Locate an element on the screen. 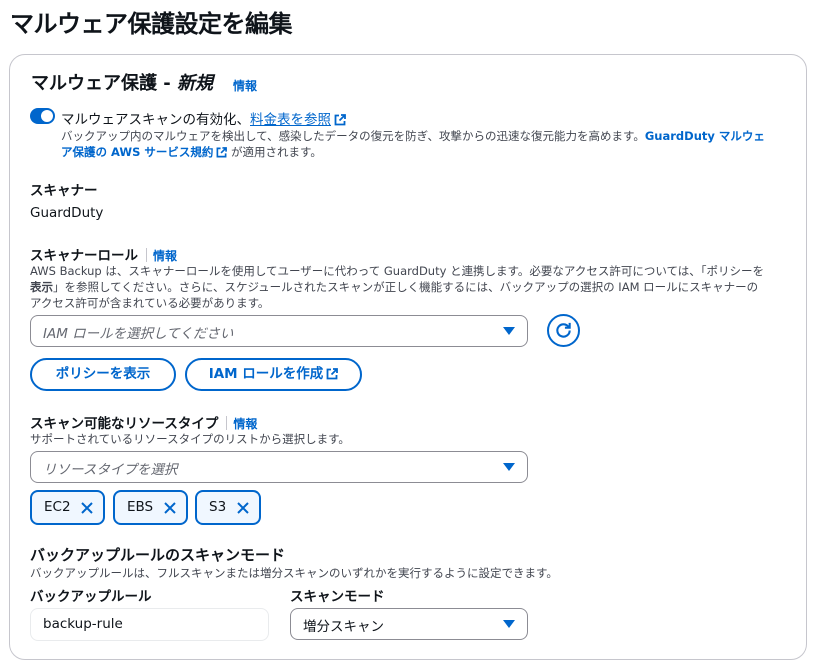  pricing-link: 料金表を参照 is located at coordinates (290, 120).